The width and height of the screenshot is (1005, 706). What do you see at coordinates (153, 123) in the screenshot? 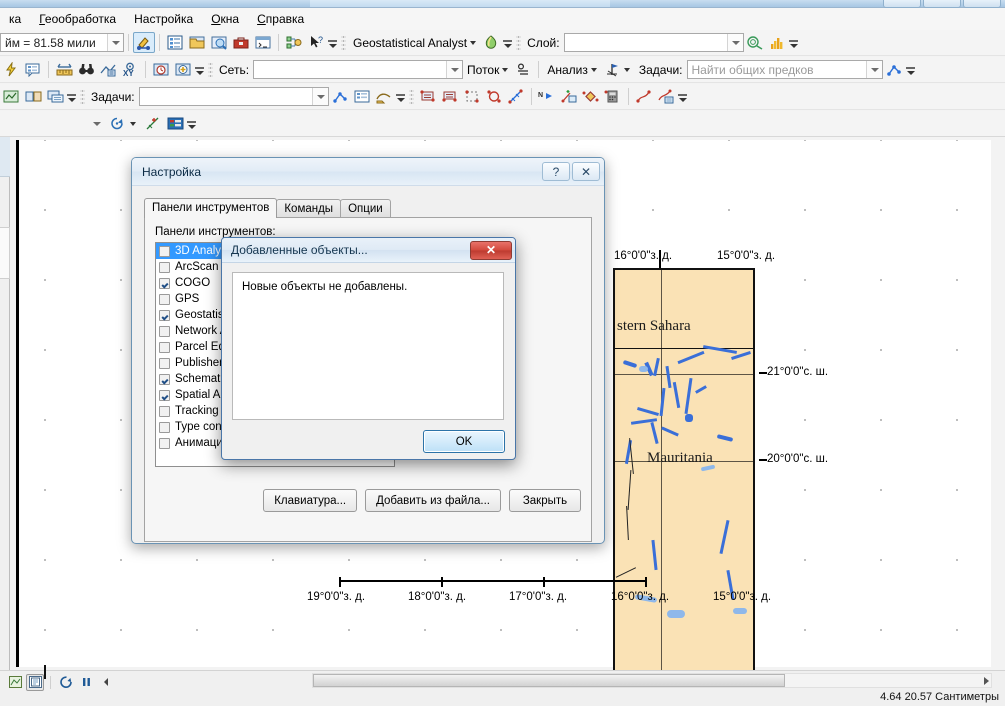
I see `add-vertex-icon` at bounding box center [153, 123].